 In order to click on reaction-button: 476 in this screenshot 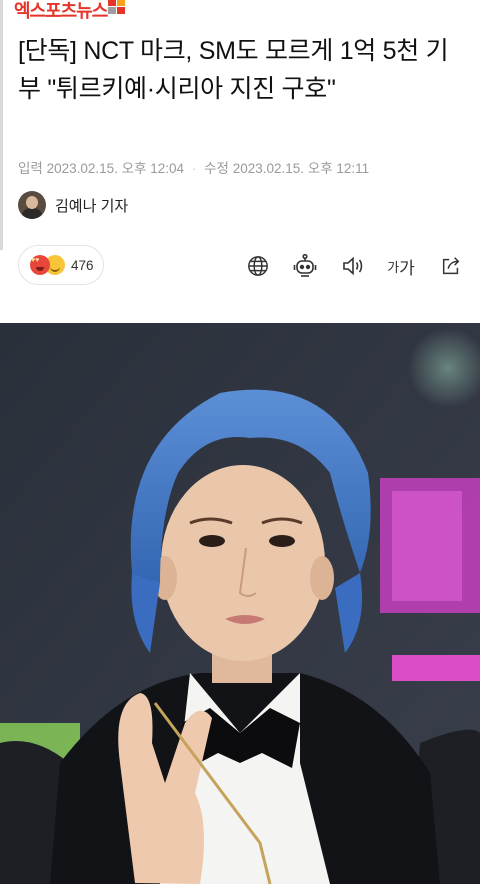, I will do `click(61, 265)`.